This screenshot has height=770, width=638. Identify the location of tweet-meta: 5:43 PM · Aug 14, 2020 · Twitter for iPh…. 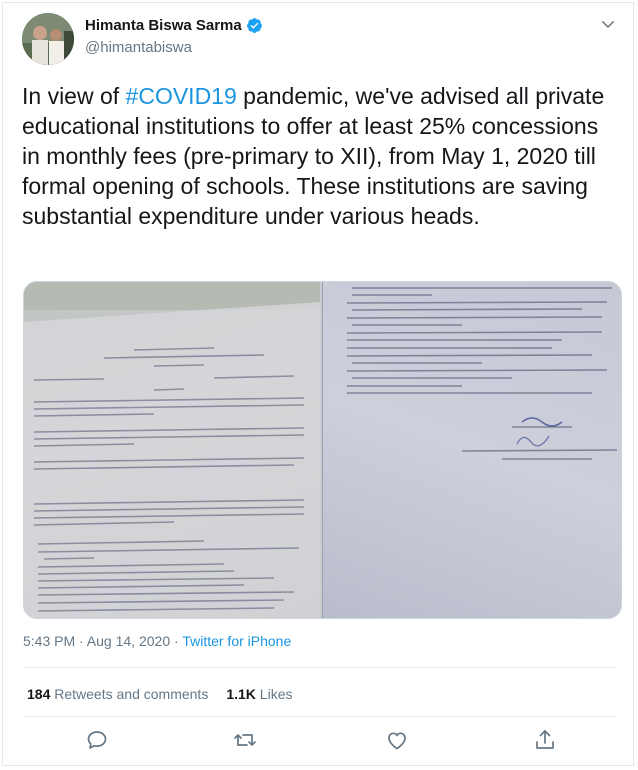
(157, 641).